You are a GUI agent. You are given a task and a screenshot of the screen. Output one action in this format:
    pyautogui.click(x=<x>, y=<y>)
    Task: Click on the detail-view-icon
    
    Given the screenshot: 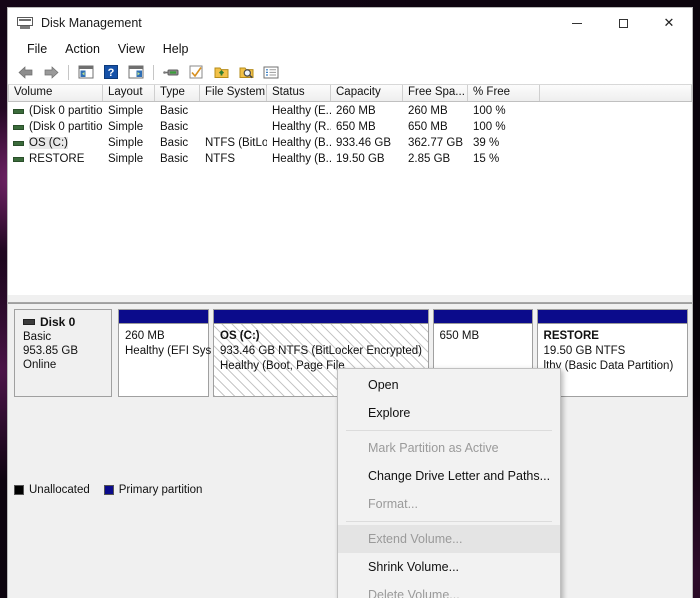 What is the action you would take?
    pyautogui.click(x=271, y=72)
    